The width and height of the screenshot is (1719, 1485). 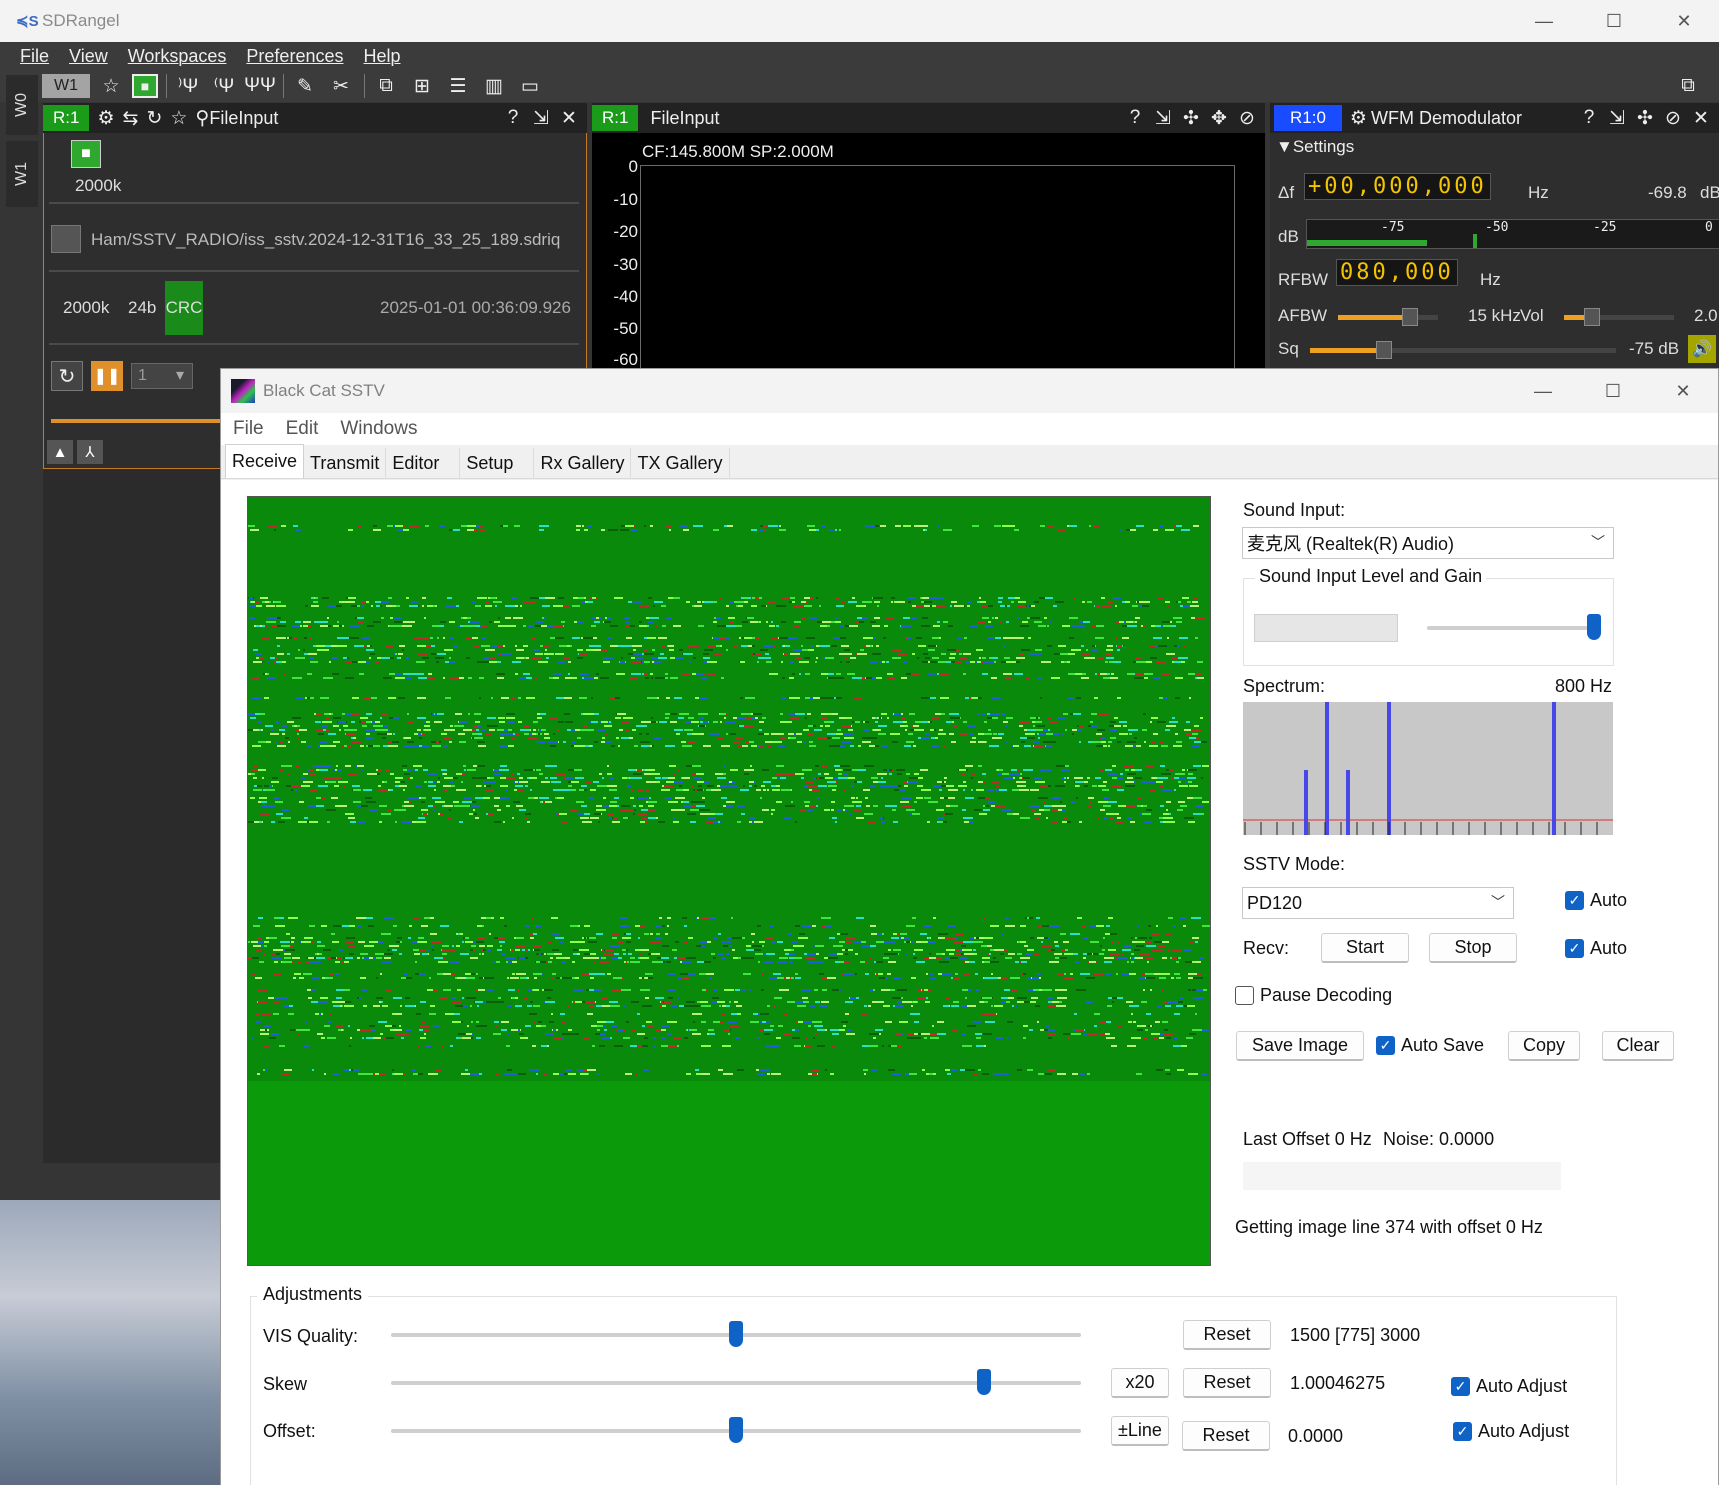 I want to click on menu-help: Help, so click(x=381, y=56).